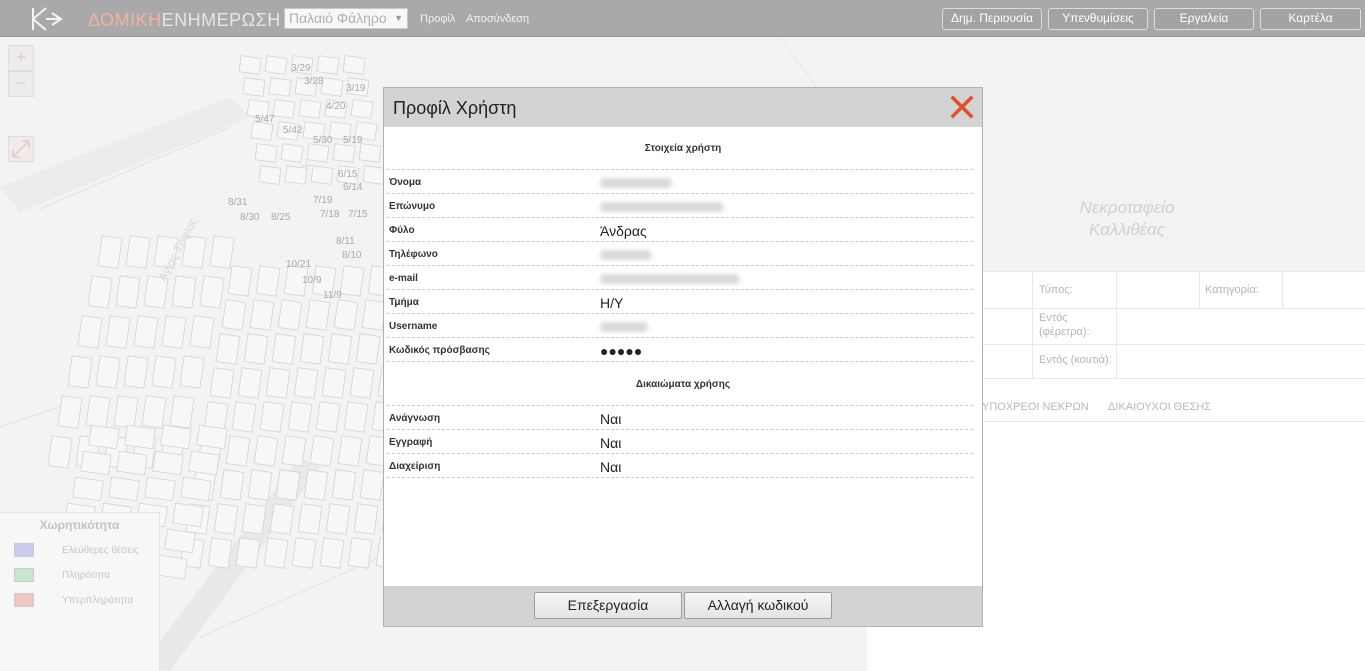  Describe the element at coordinates (1204, 19) in the screenshot. I see `tools-button: Εργαλεία` at that location.